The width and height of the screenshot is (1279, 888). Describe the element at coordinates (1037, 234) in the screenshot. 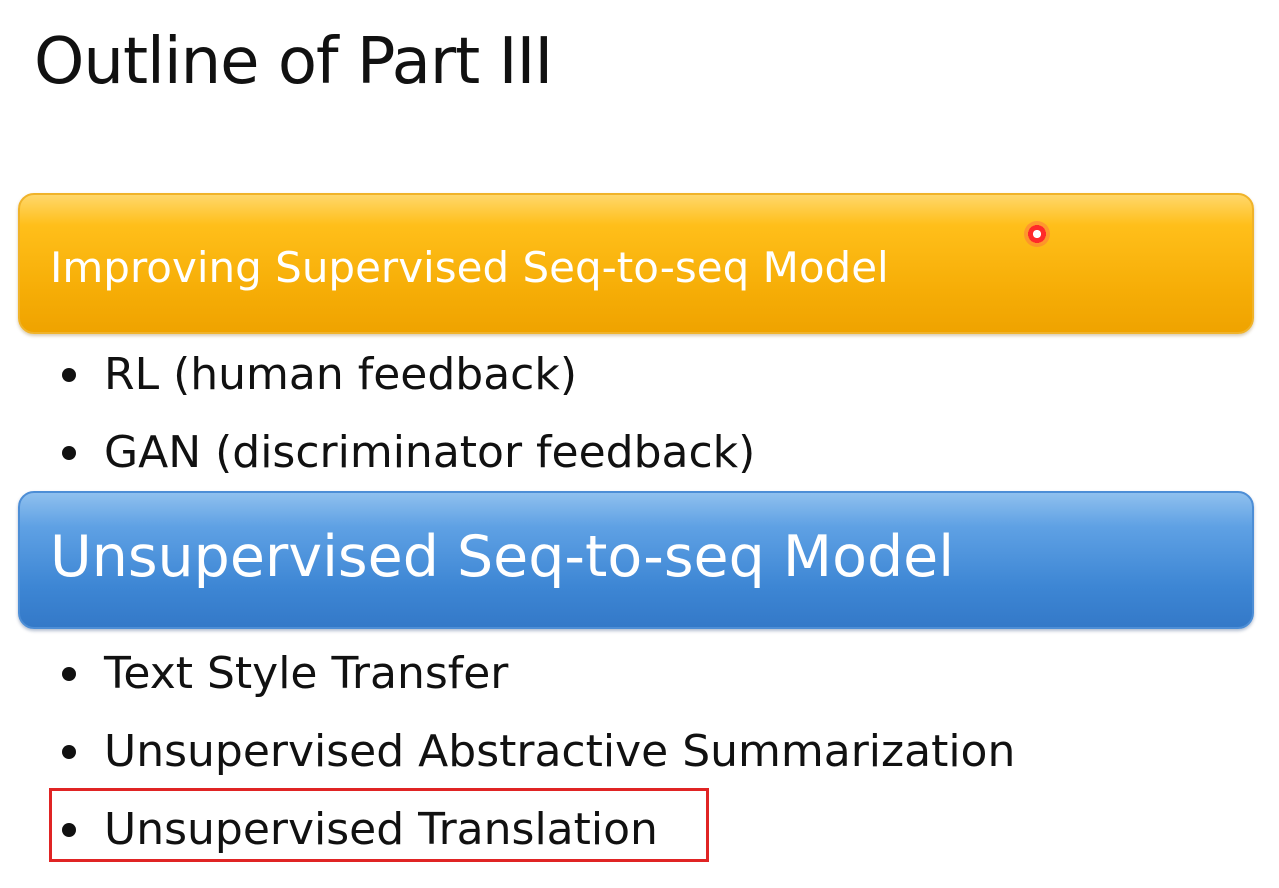

I see `laser-pointer-icon` at that location.